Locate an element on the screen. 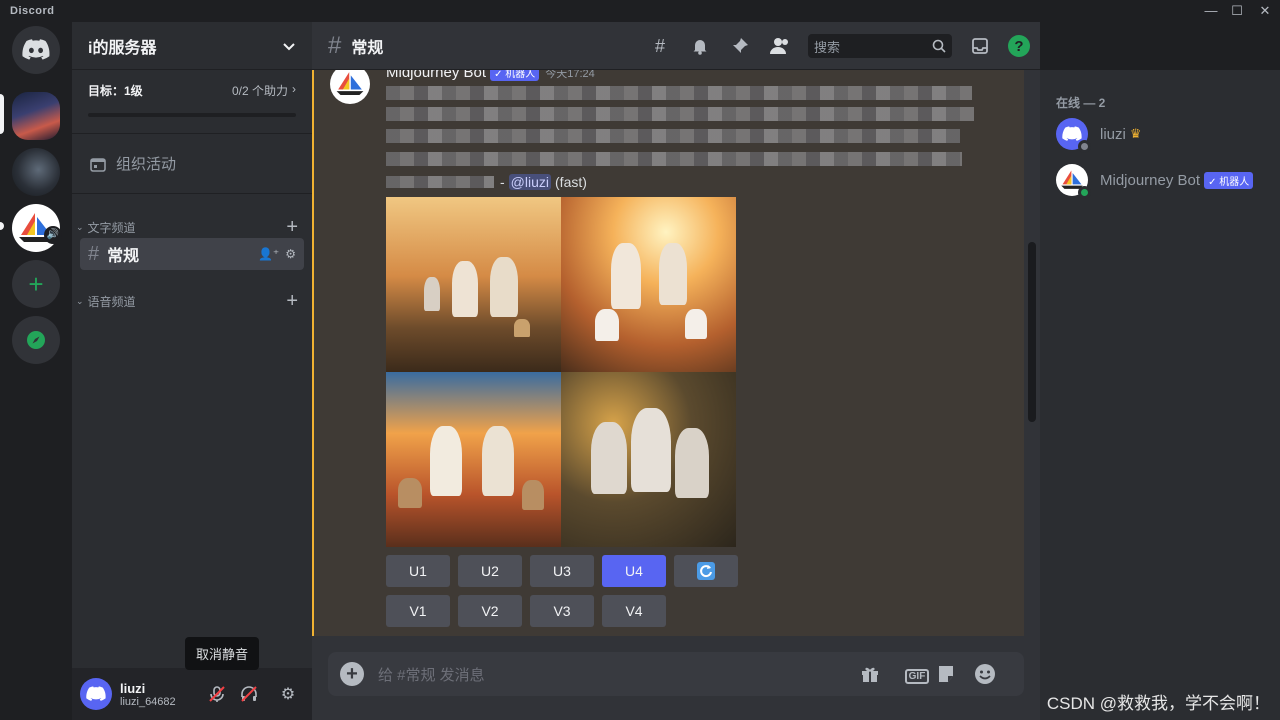  scrollbar is located at coordinates (1032, 332).